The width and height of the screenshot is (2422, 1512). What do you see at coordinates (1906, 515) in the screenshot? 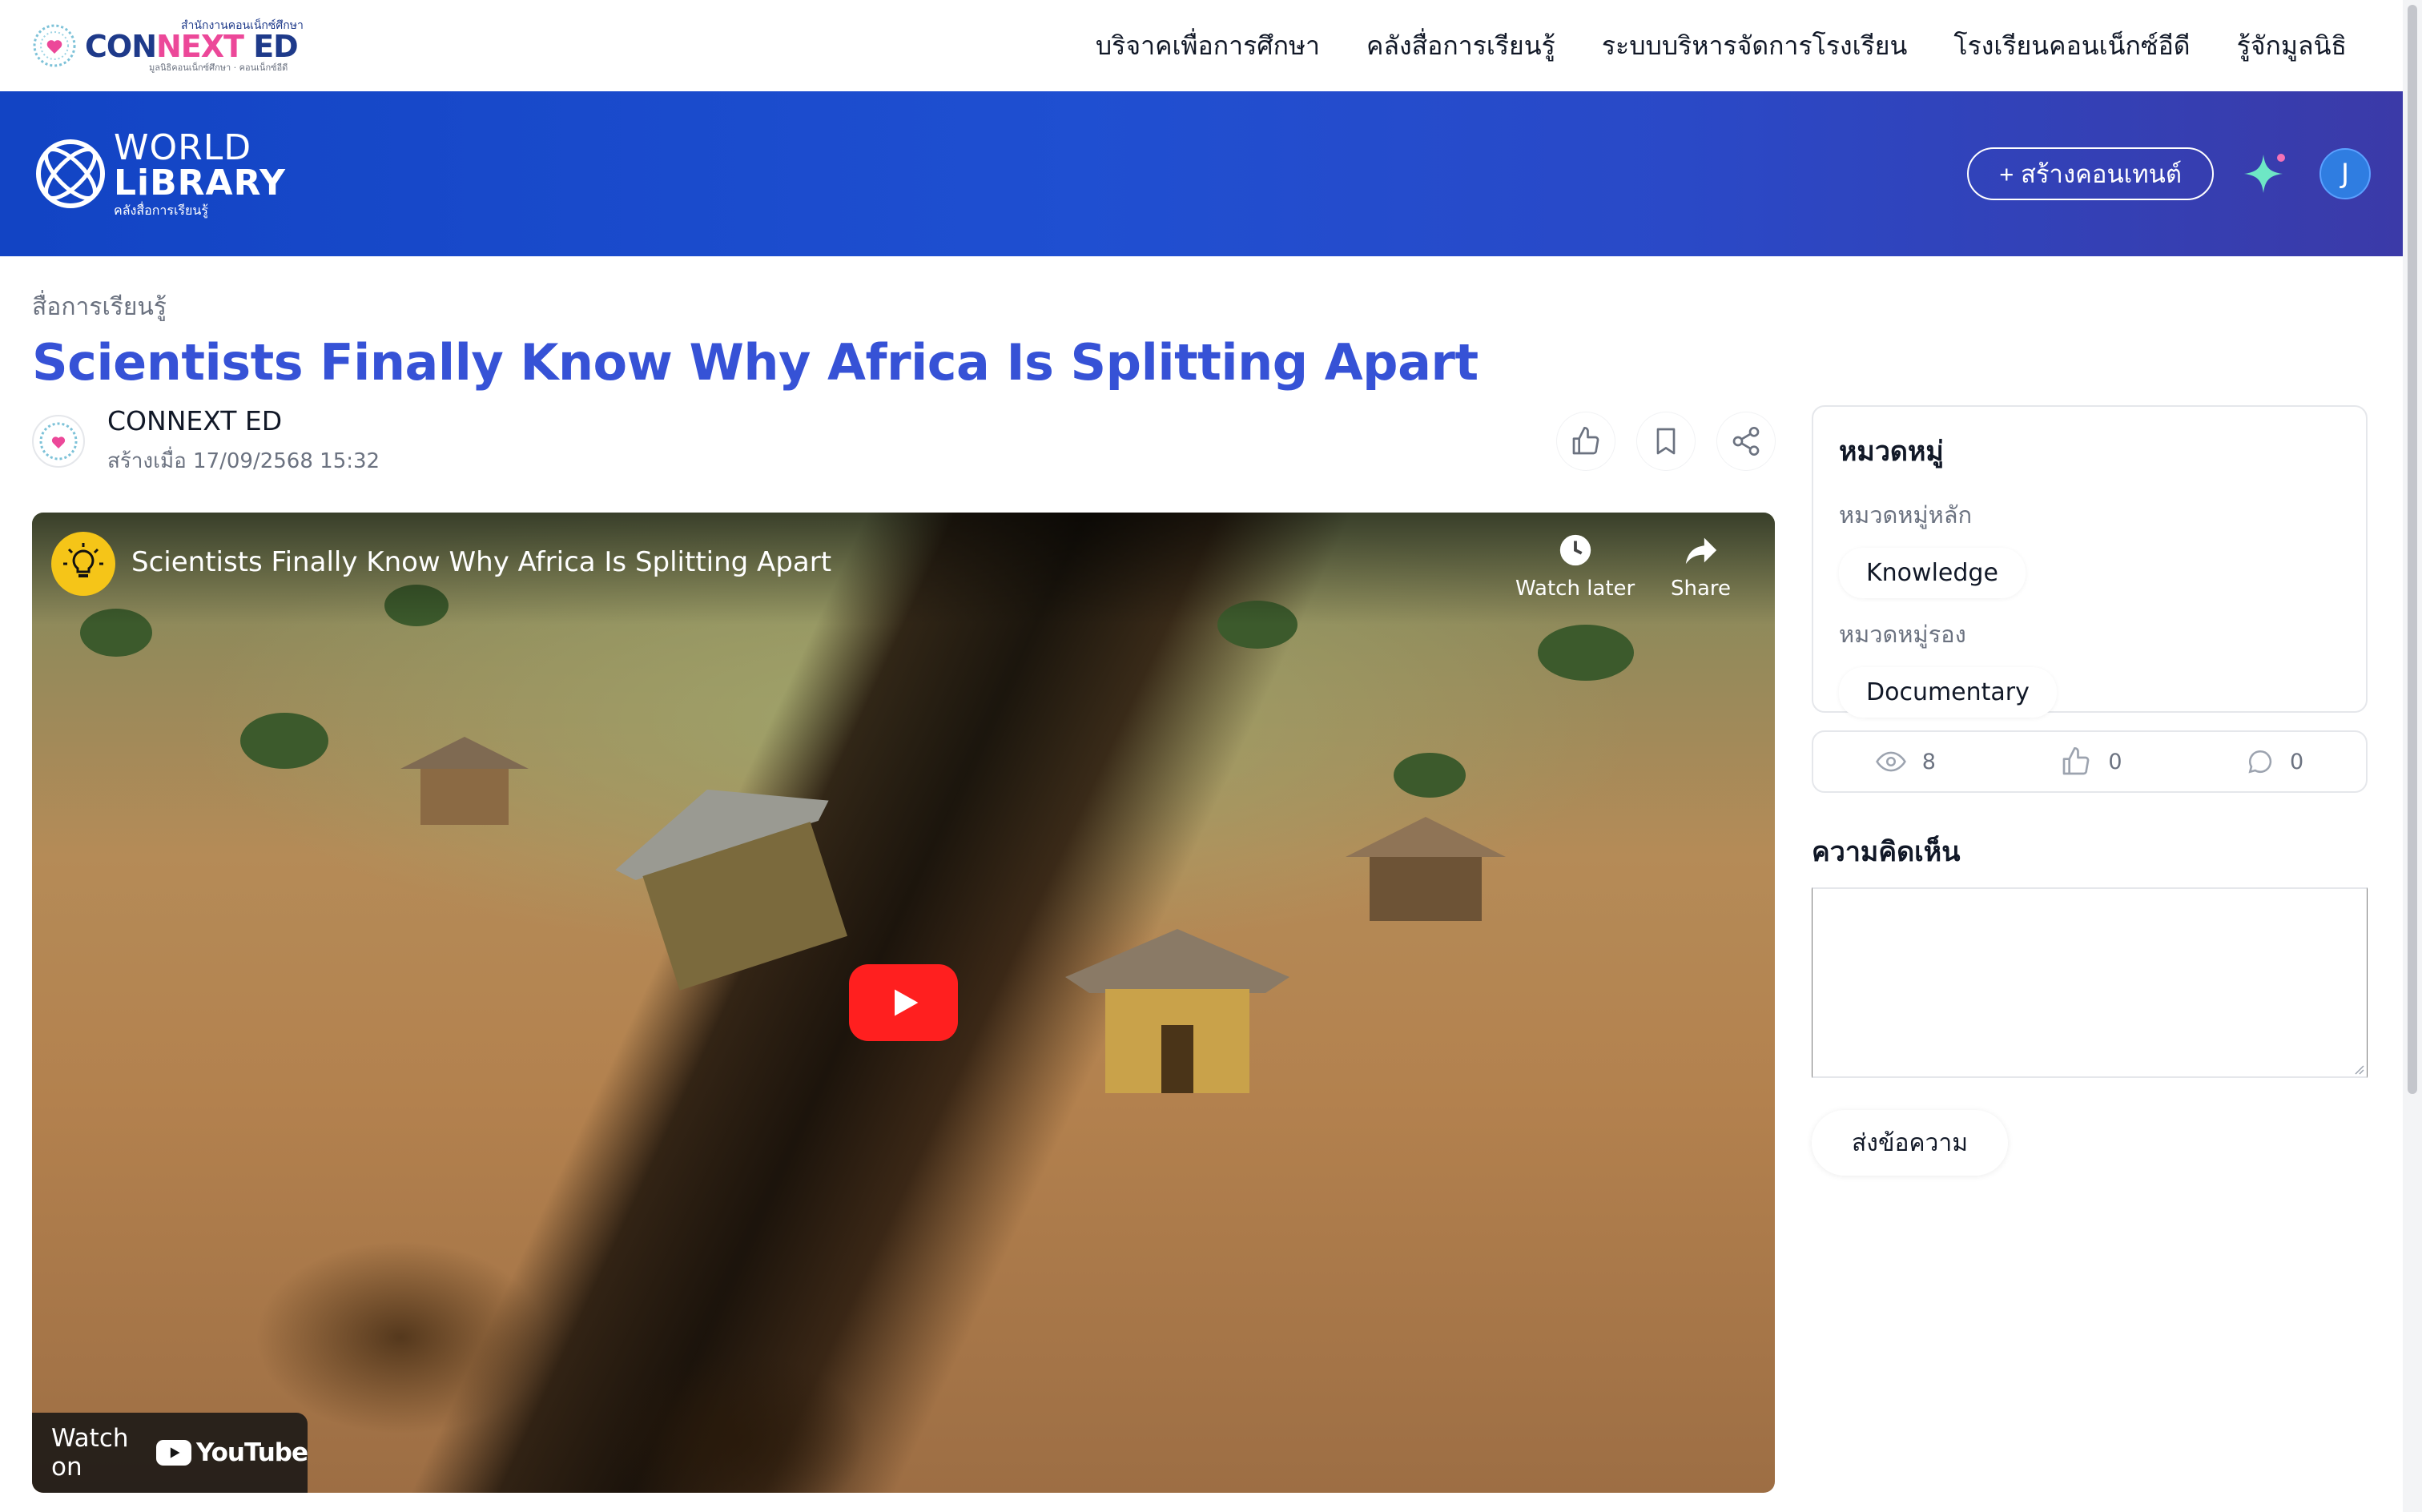
I see `main-category-label: หมวดหมู่หลัก` at bounding box center [1906, 515].